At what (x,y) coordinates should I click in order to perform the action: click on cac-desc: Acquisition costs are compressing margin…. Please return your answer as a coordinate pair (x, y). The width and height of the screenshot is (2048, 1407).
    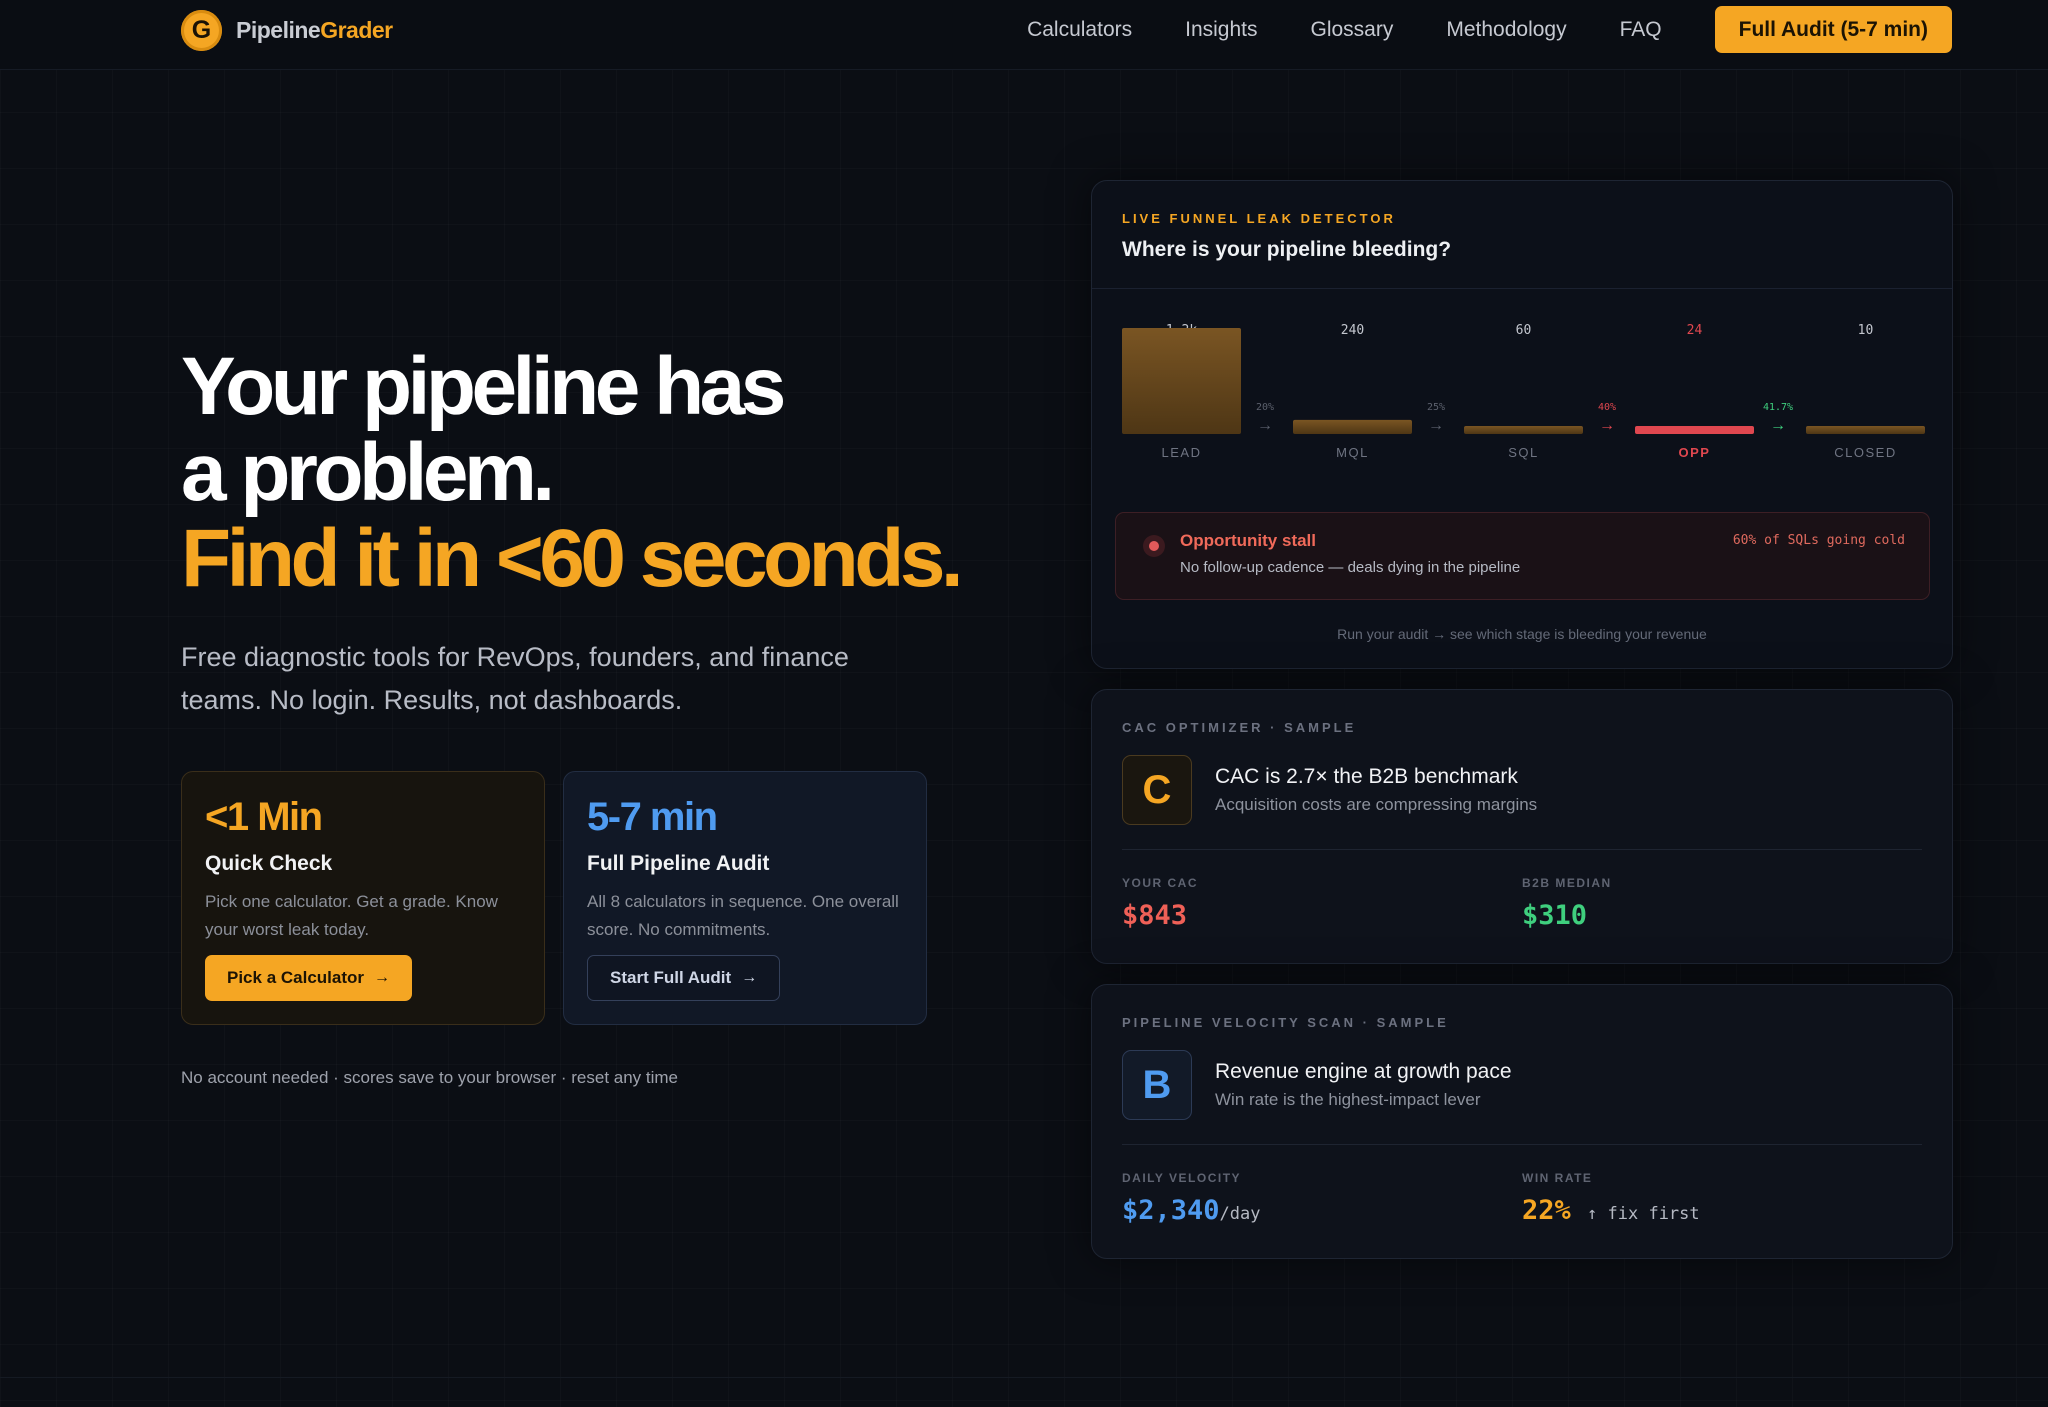
    Looking at the image, I should click on (1376, 804).